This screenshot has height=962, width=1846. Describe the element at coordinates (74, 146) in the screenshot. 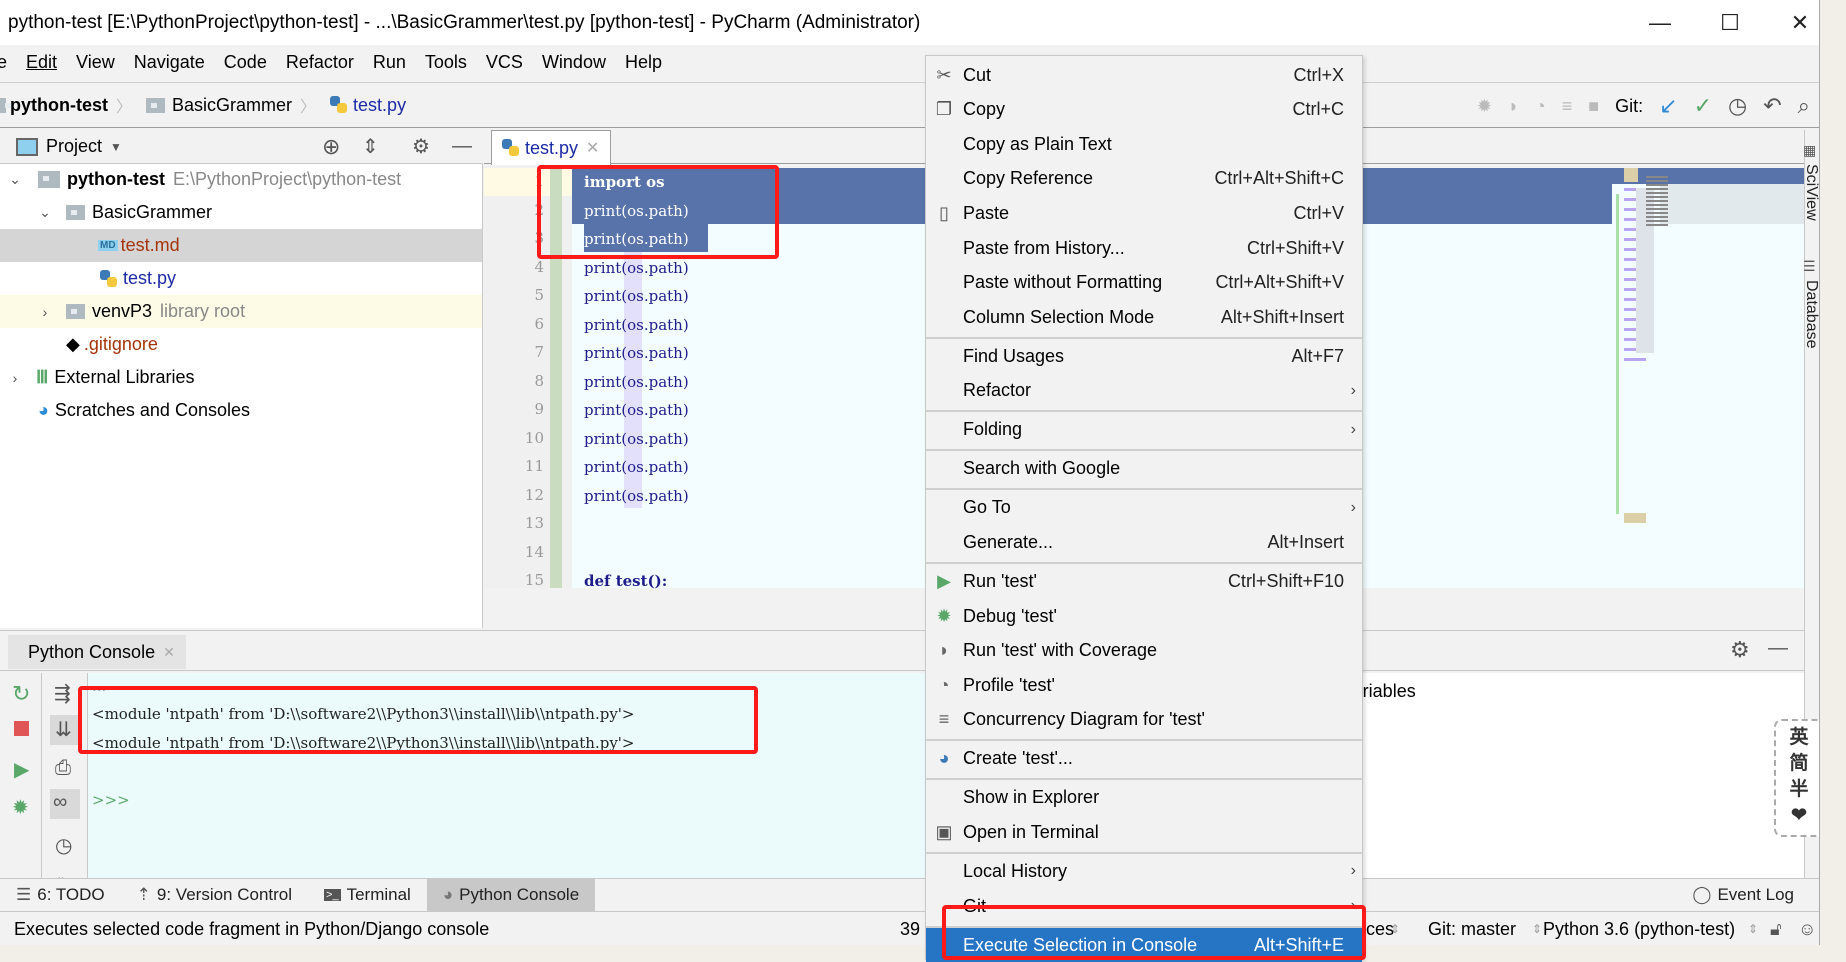

I see `project-view-selector: Project` at that location.